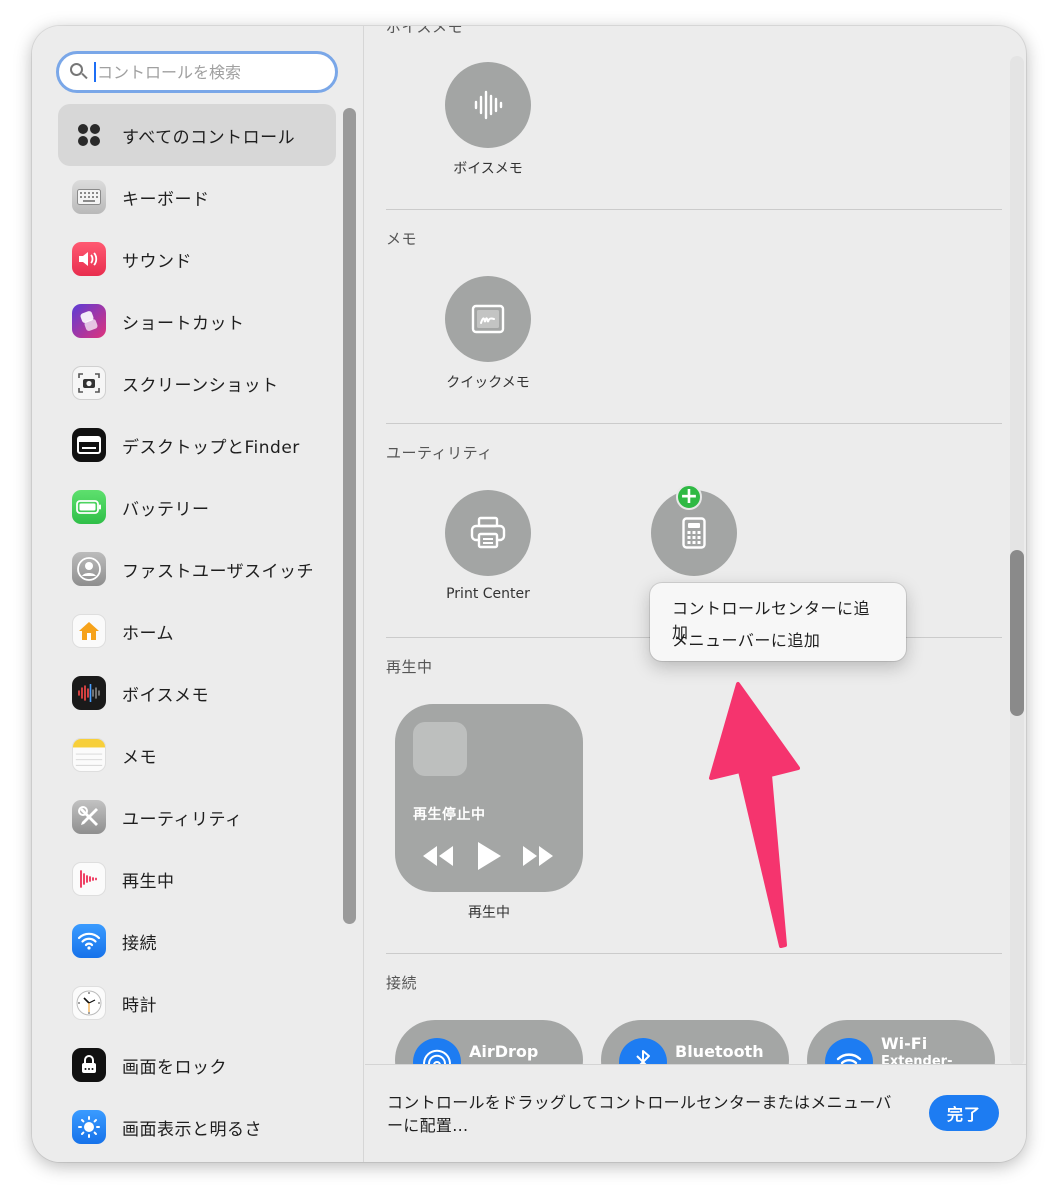  What do you see at coordinates (89, 879) in the screenshot?
I see `now-playing-icon` at bounding box center [89, 879].